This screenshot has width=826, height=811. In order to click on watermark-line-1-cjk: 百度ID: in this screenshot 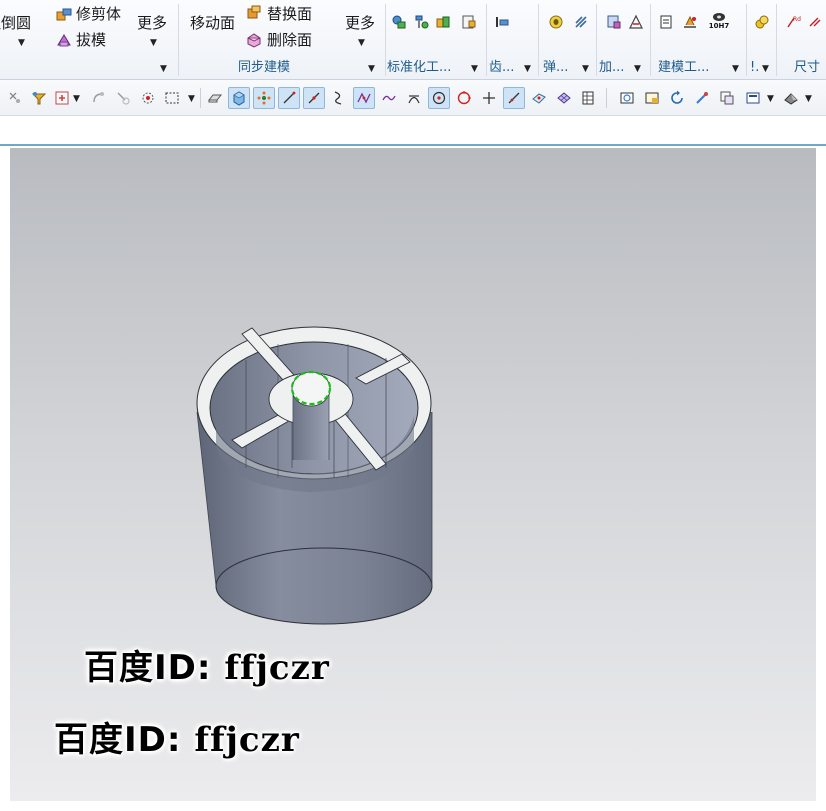, I will do `click(148, 668)`.